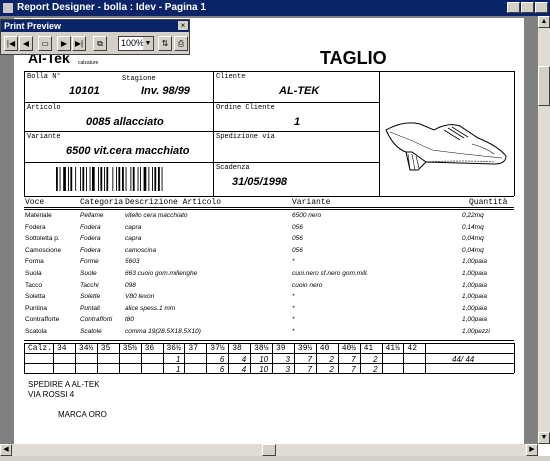 This screenshot has height=461, width=550. What do you see at coordinates (44, 137) in the screenshot?
I see `variante-label: Variante` at bounding box center [44, 137].